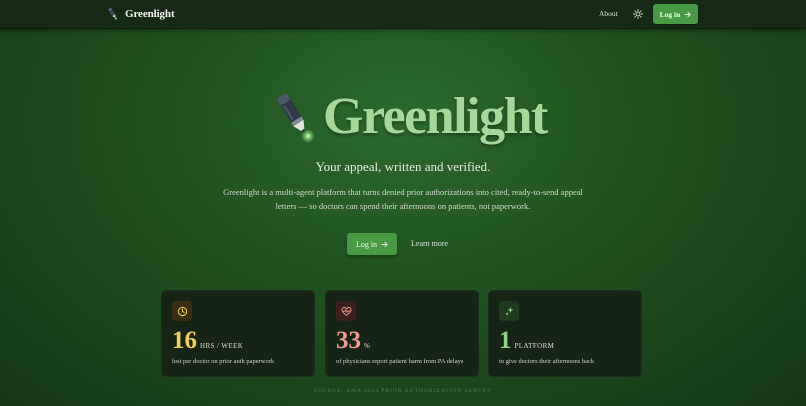 This screenshot has height=406, width=806. I want to click on stat-description: to give doctors their afternoons back, so click(547, 361).